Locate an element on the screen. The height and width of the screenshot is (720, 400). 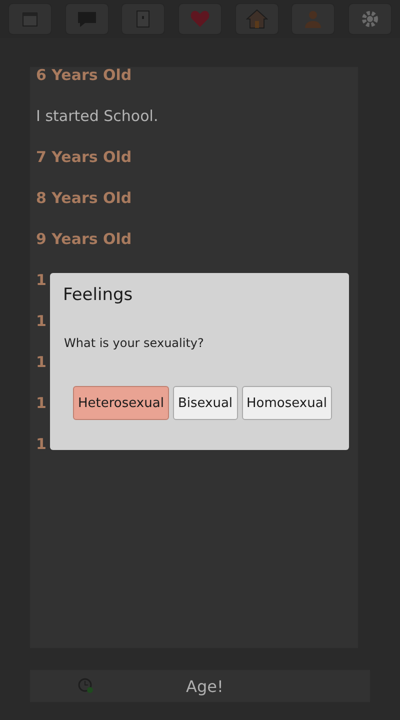
calendar-button is located at coordinates (30, 19).